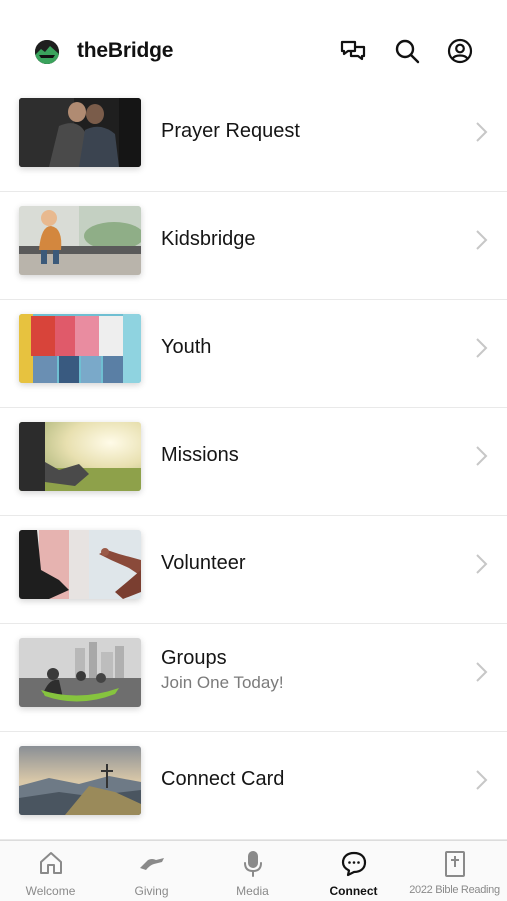 The width and height of the screenshot is (507, 901). I want to click on app-header: theBridge, so click(253, 53).